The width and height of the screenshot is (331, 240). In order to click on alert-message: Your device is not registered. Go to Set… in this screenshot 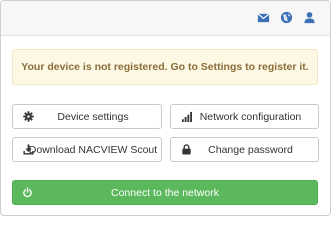, I will do `click(165, 67)`.